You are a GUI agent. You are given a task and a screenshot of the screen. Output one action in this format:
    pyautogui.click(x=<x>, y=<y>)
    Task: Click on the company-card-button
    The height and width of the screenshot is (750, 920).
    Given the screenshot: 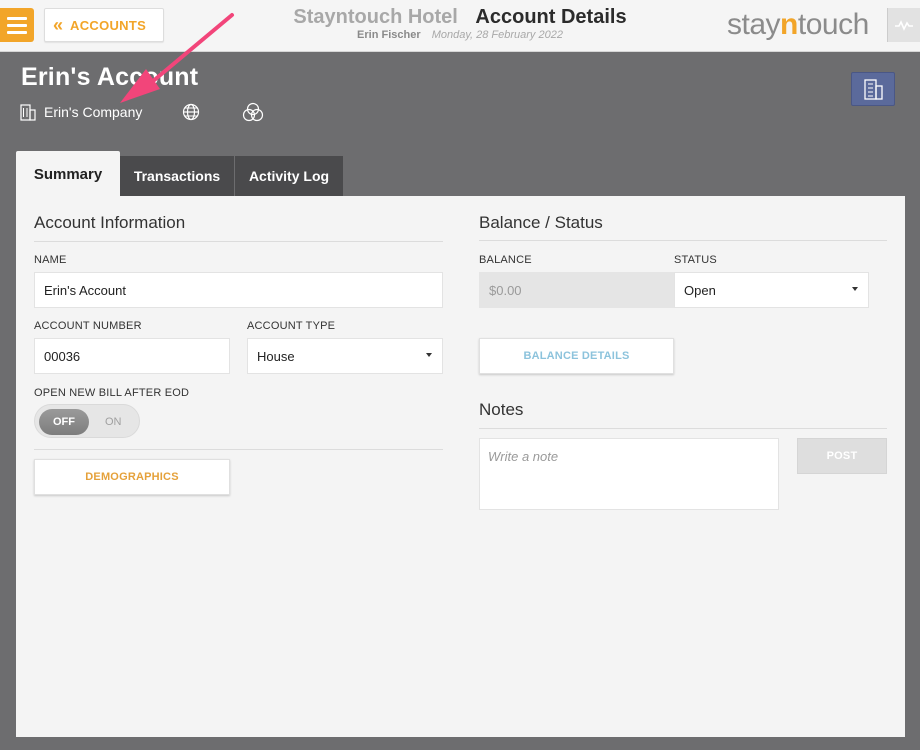 What is the action you would take?
    pyautogui.click(x=873, y=89)
    